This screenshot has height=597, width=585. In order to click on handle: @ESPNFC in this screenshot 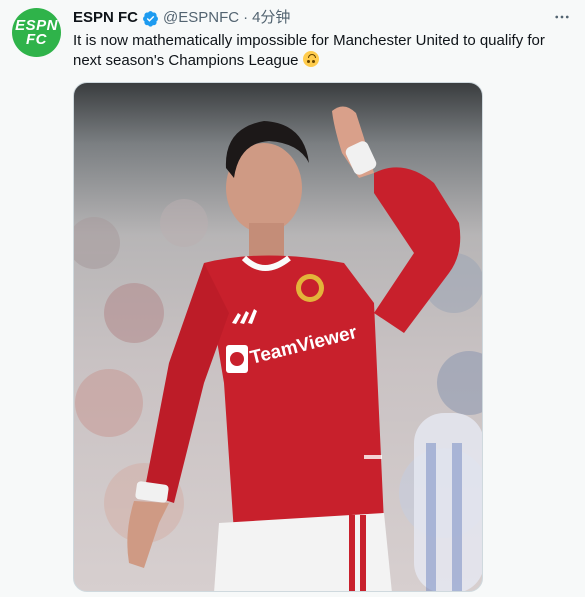, I will do `click(201, 18)`.